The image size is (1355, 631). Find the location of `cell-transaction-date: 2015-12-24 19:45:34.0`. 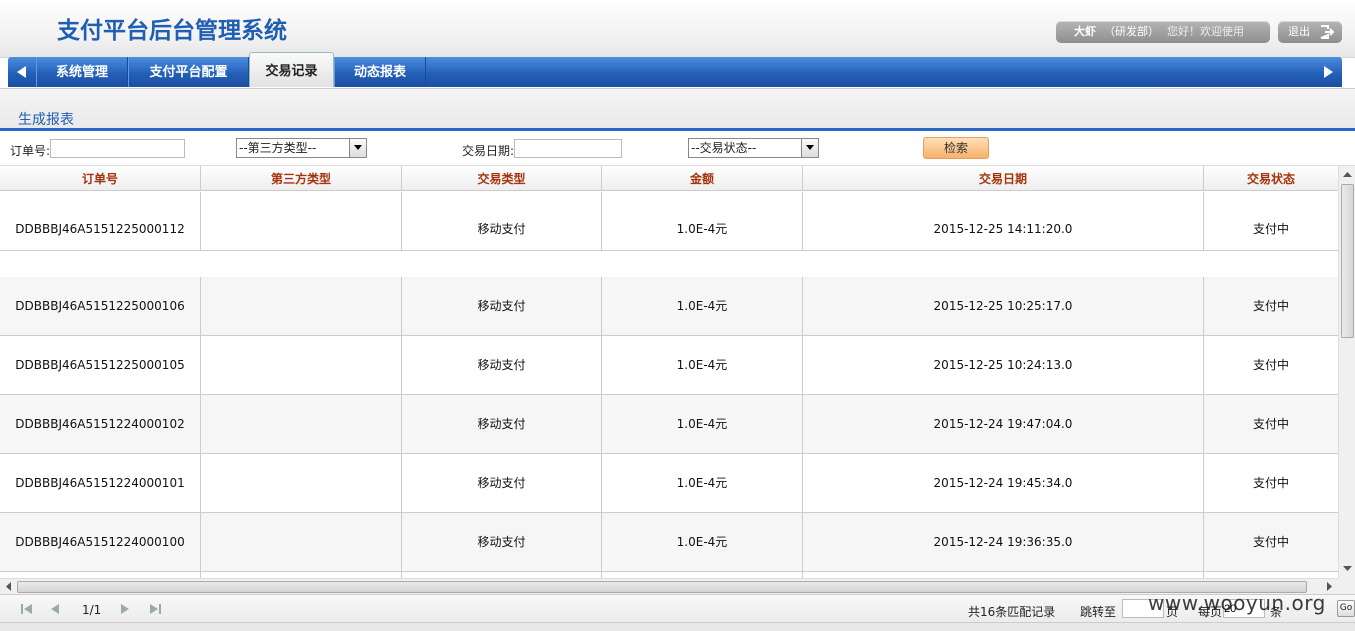

cell-transaction-date: 2015-12-24 19:45:34.0 is located at coordinates (1003, 483).